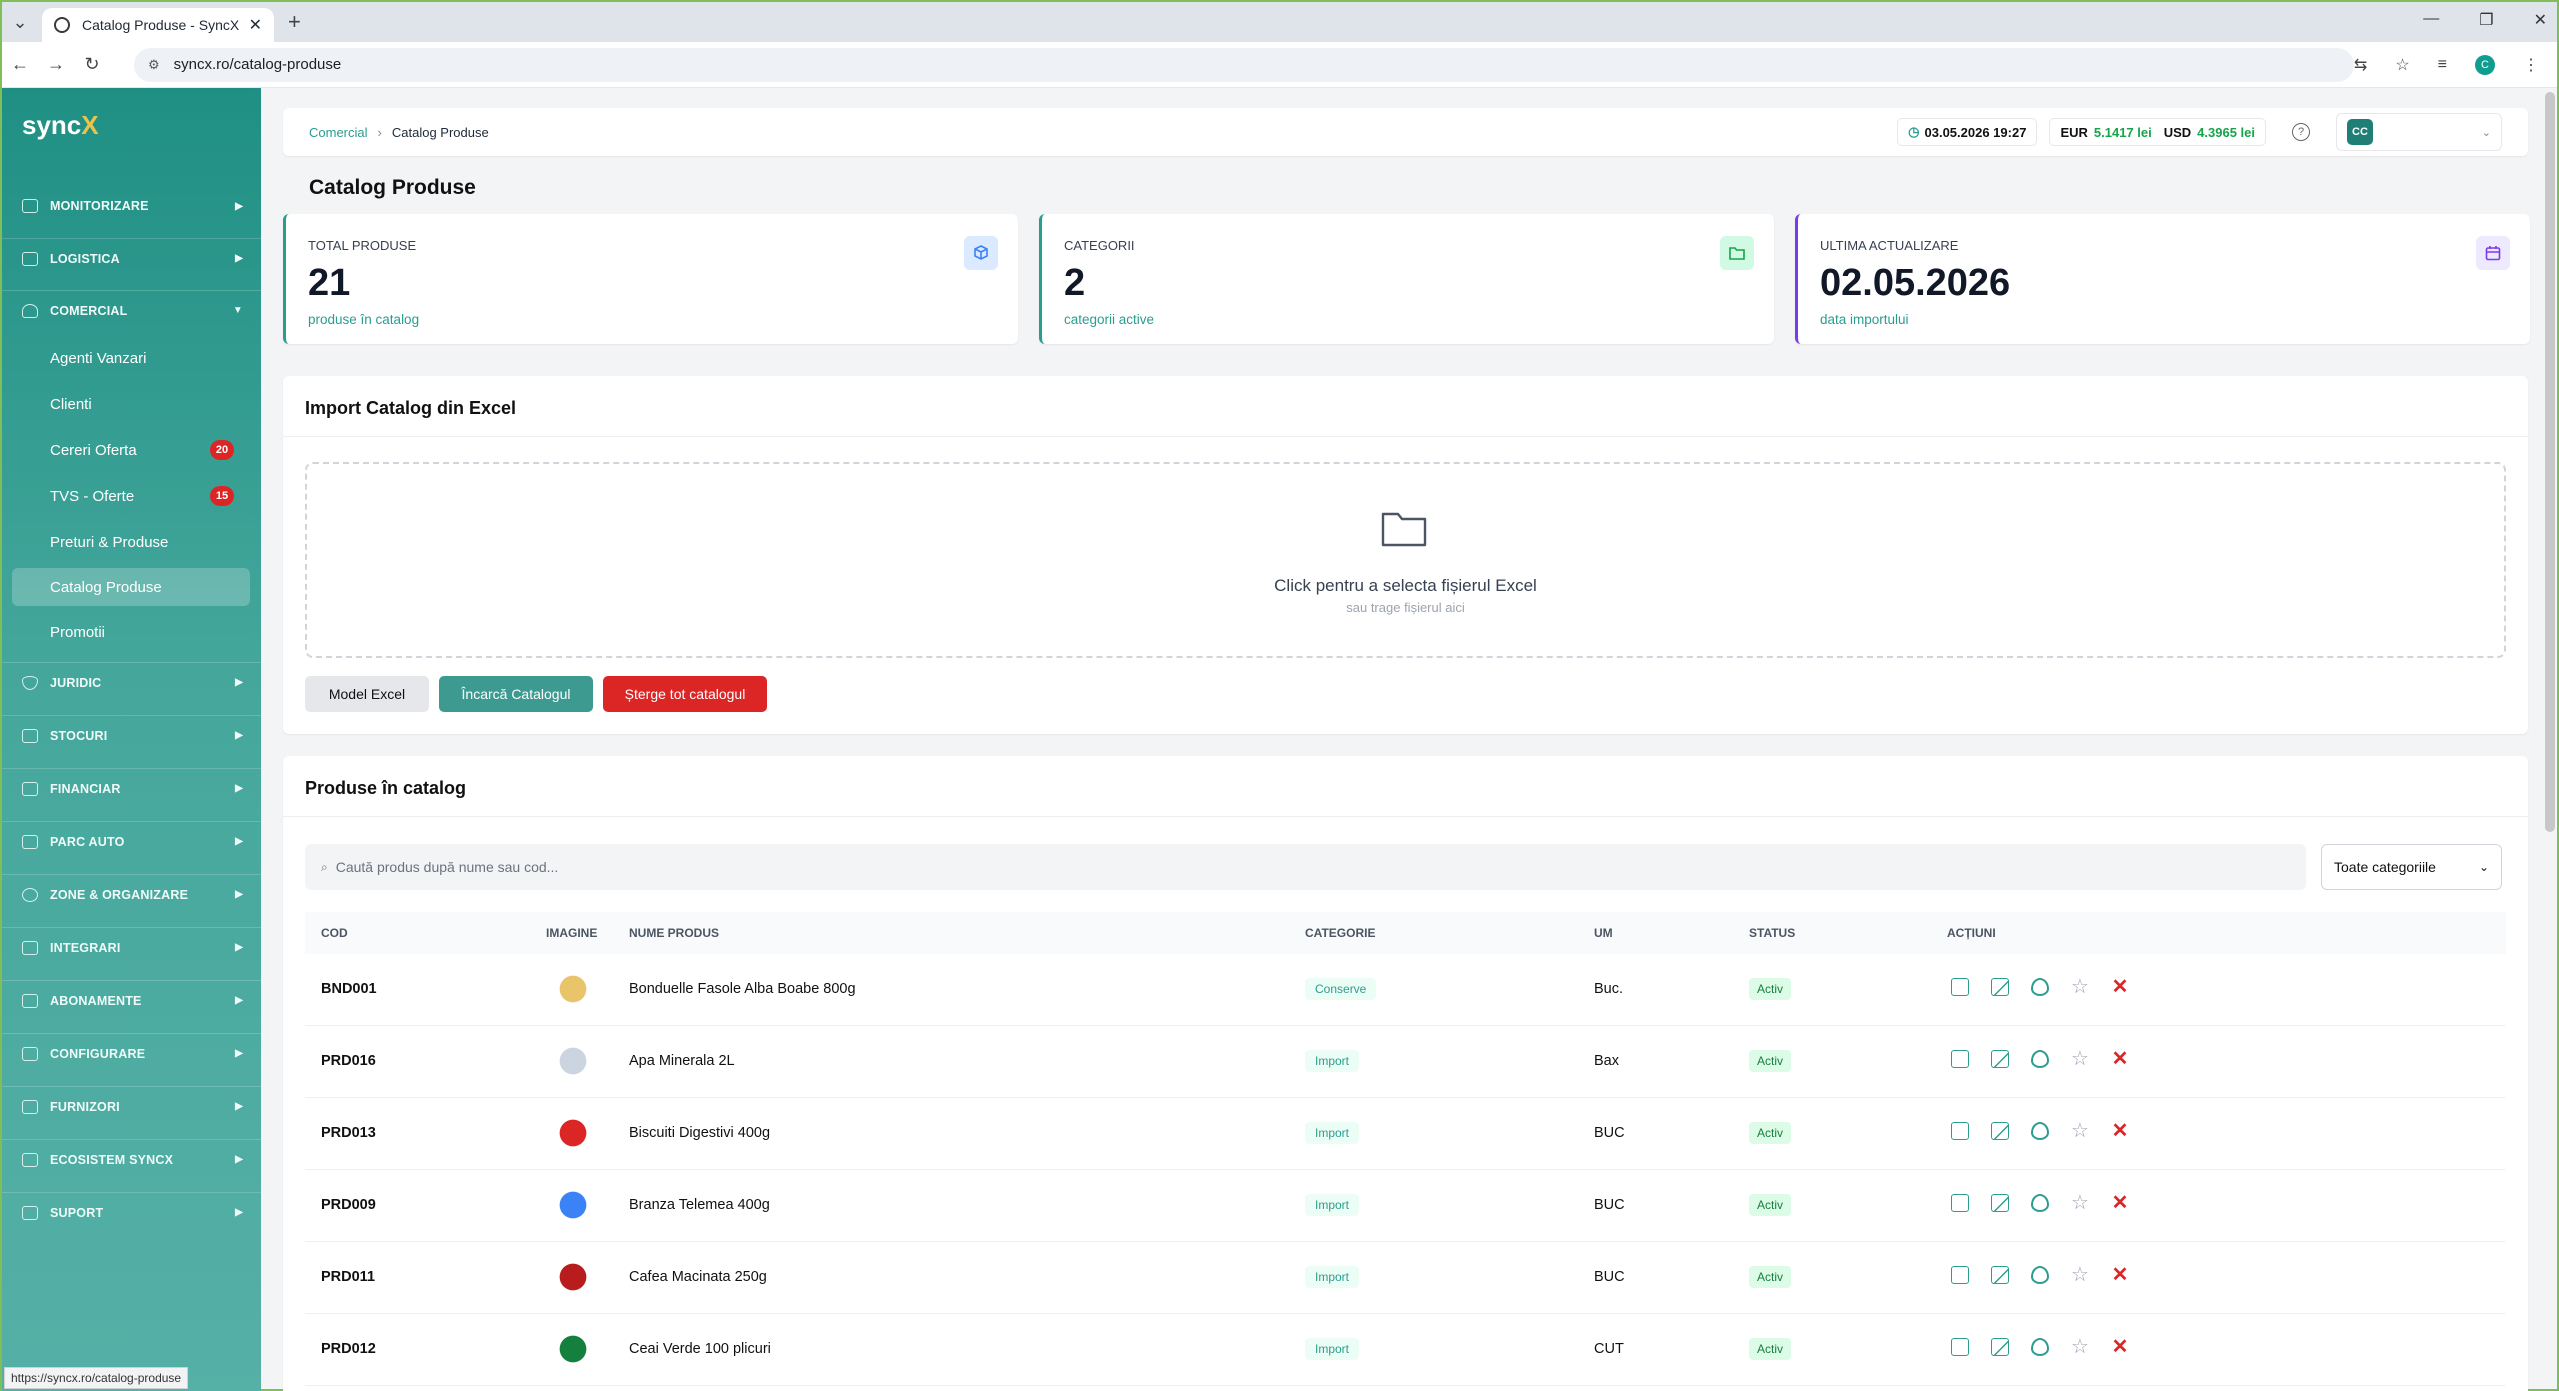 The height and width of the screenshot is (1391, 2559). What do you see at coordinates (348, 1277) in the screenshot?
I see `product-code: PRD011` at bounding box center [348, 1277].